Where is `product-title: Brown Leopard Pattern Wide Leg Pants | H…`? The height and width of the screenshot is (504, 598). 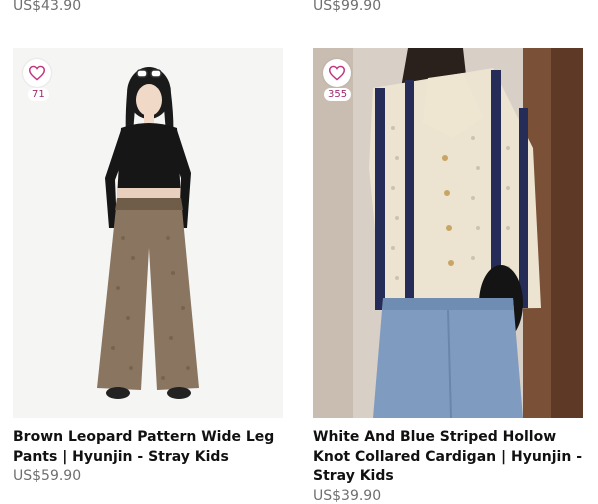
product-title: Brown Leopard Pattern Wide Leg Pants | H… is located at coordinates (148, 447).